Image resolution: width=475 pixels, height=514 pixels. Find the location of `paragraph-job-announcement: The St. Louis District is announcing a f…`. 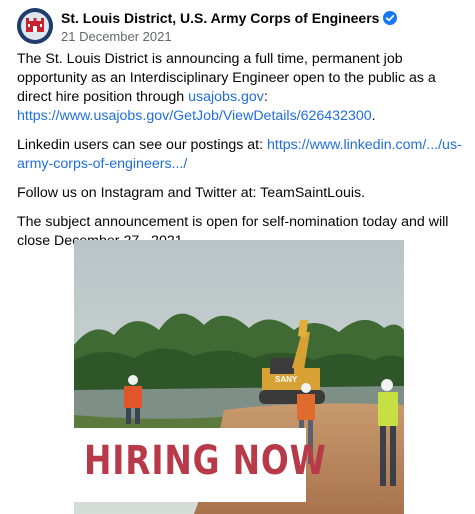

paragraph-job-announcement: The St. Louis District is announcing a f… is located at coordinates (241, 88).